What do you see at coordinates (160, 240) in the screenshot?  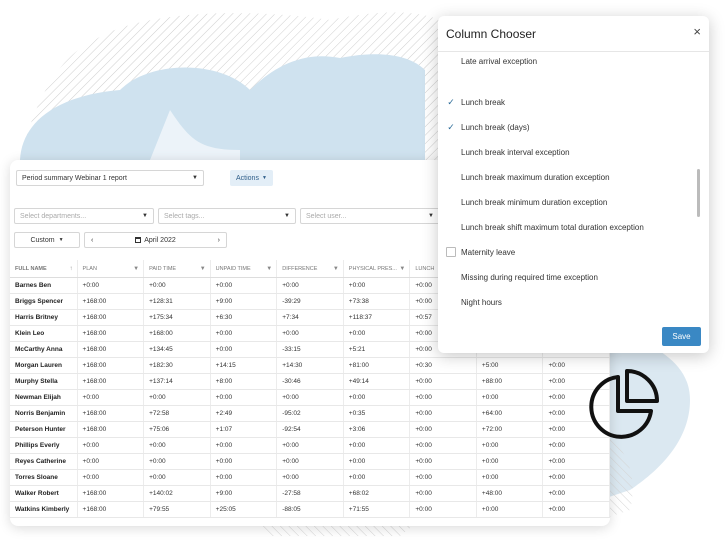 I see `month-label: April 2022` at bounding box center [160, 240].